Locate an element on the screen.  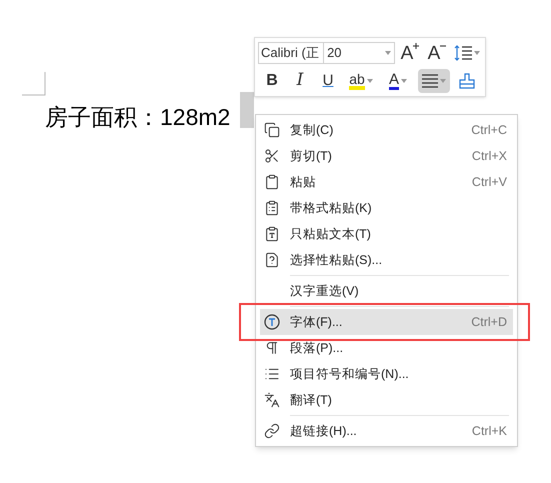
menu-item: 字体(F)... Ctrl+D is located at coordinates (386, 322).